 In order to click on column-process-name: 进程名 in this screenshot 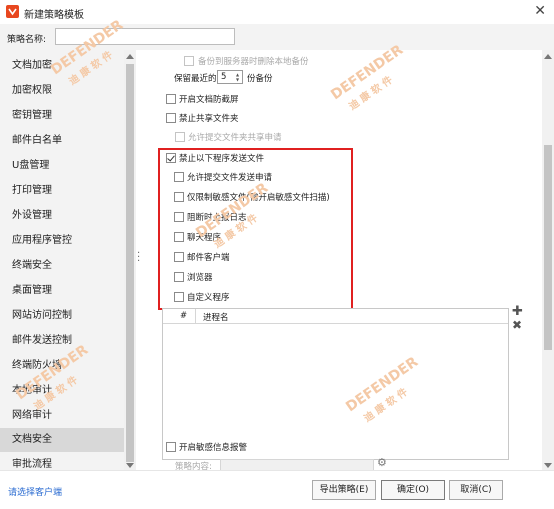, I will do `click(216, 318)`.